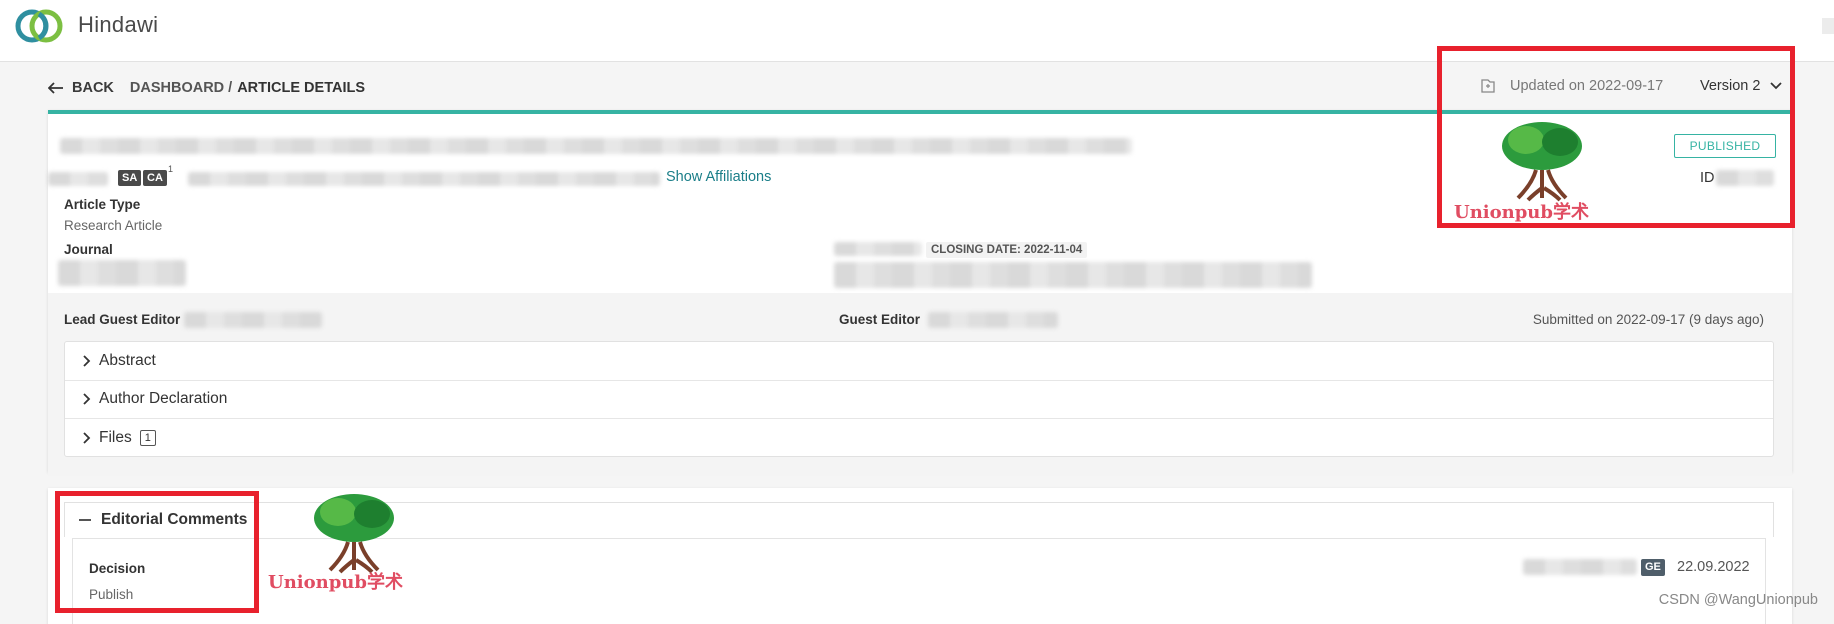  I want to click on decision-date: 22.09.2022, so click(1713, 567).